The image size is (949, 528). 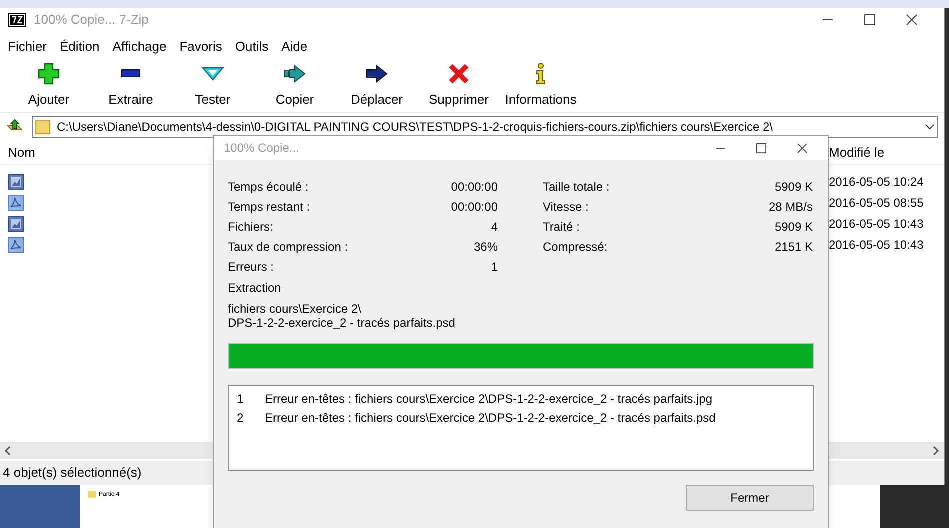 I want to click on chevron-down-icon, so click(x=930, y=127).